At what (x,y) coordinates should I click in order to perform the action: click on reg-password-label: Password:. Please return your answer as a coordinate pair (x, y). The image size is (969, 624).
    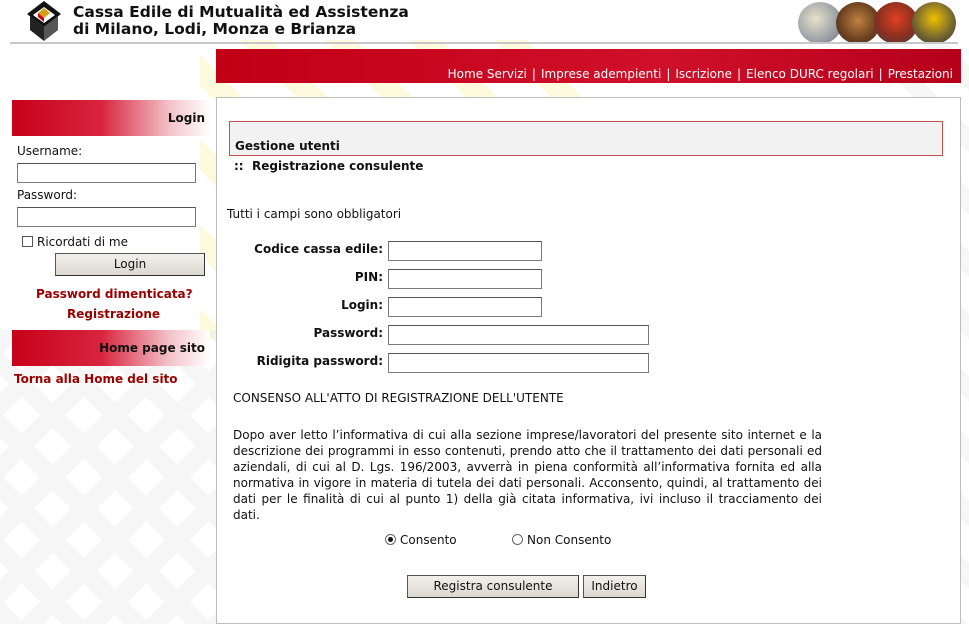
    Looking at the image, I should click on (348, 333).